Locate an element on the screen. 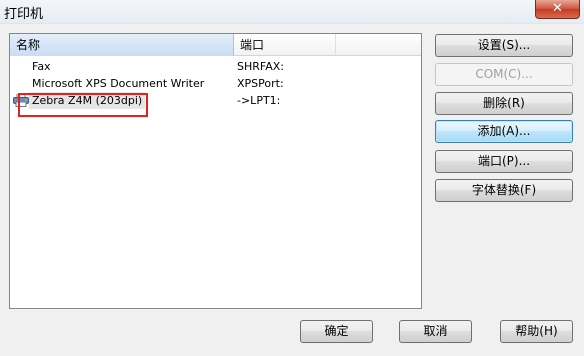 The image size is (584, 356). ok-button: 确定 is located at coordinates (336, 331).